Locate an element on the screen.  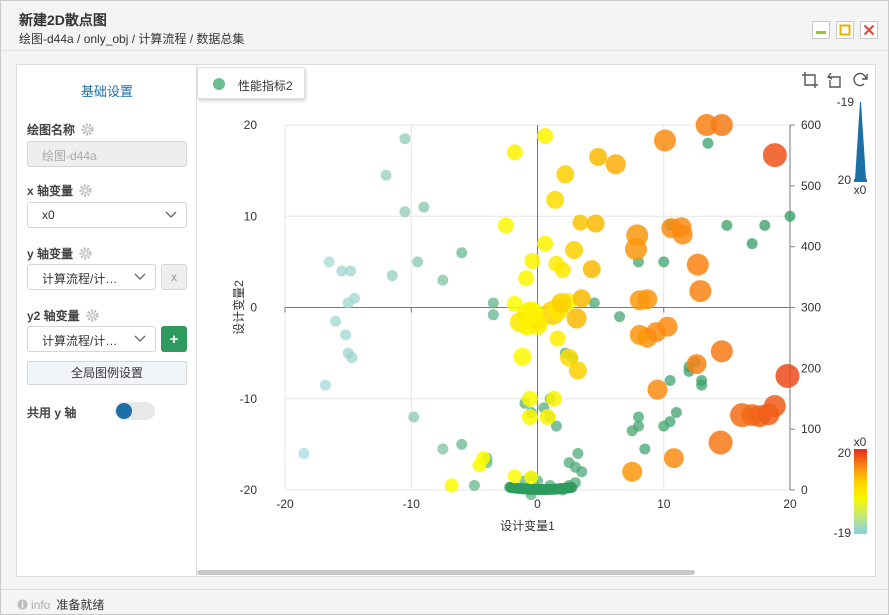
y-axis-clear-button: x is located at coordinates (174, 277).